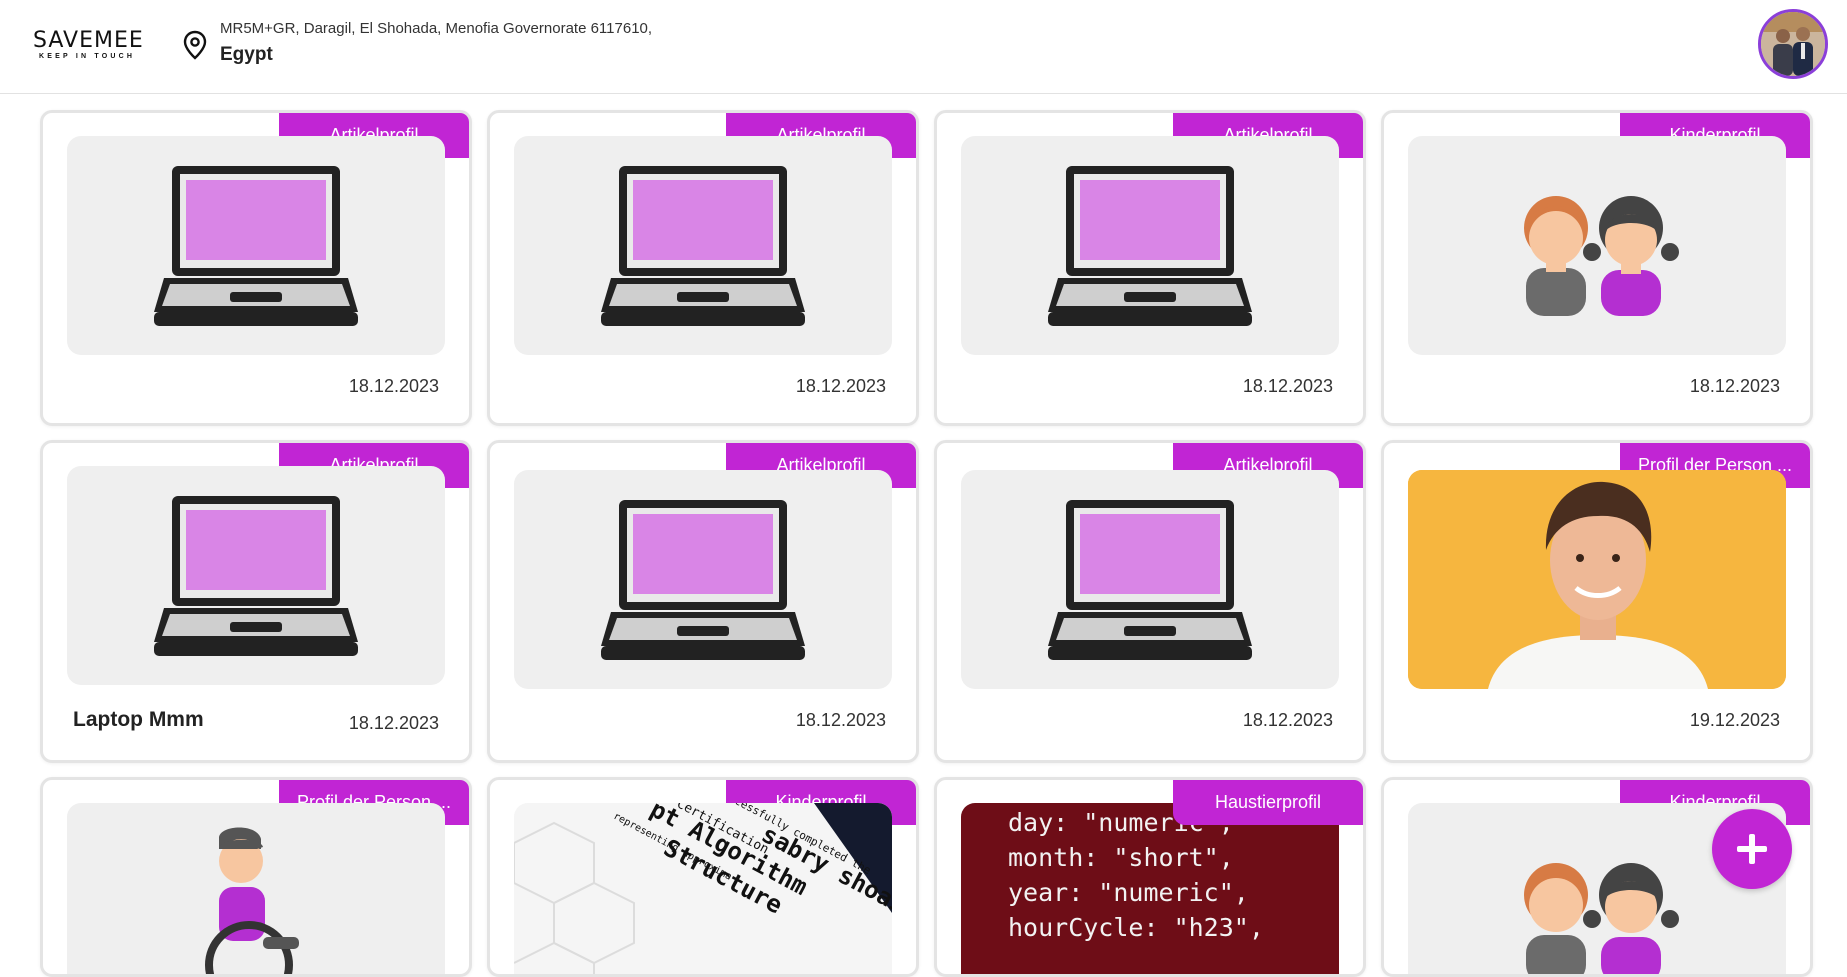  I want to click on plus-icon, so click(1752, 849).